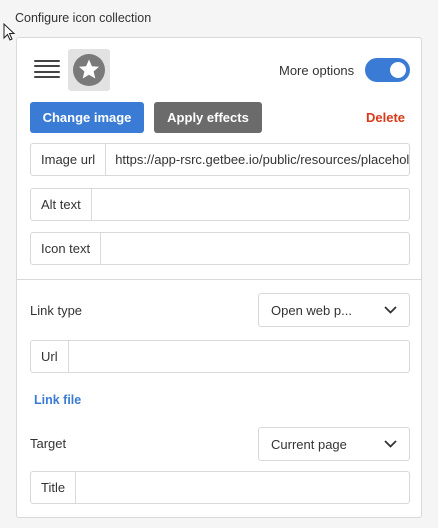 This screenshot has height=528, width=438. I want to click on icon-thumbnail, so click(89, 70).